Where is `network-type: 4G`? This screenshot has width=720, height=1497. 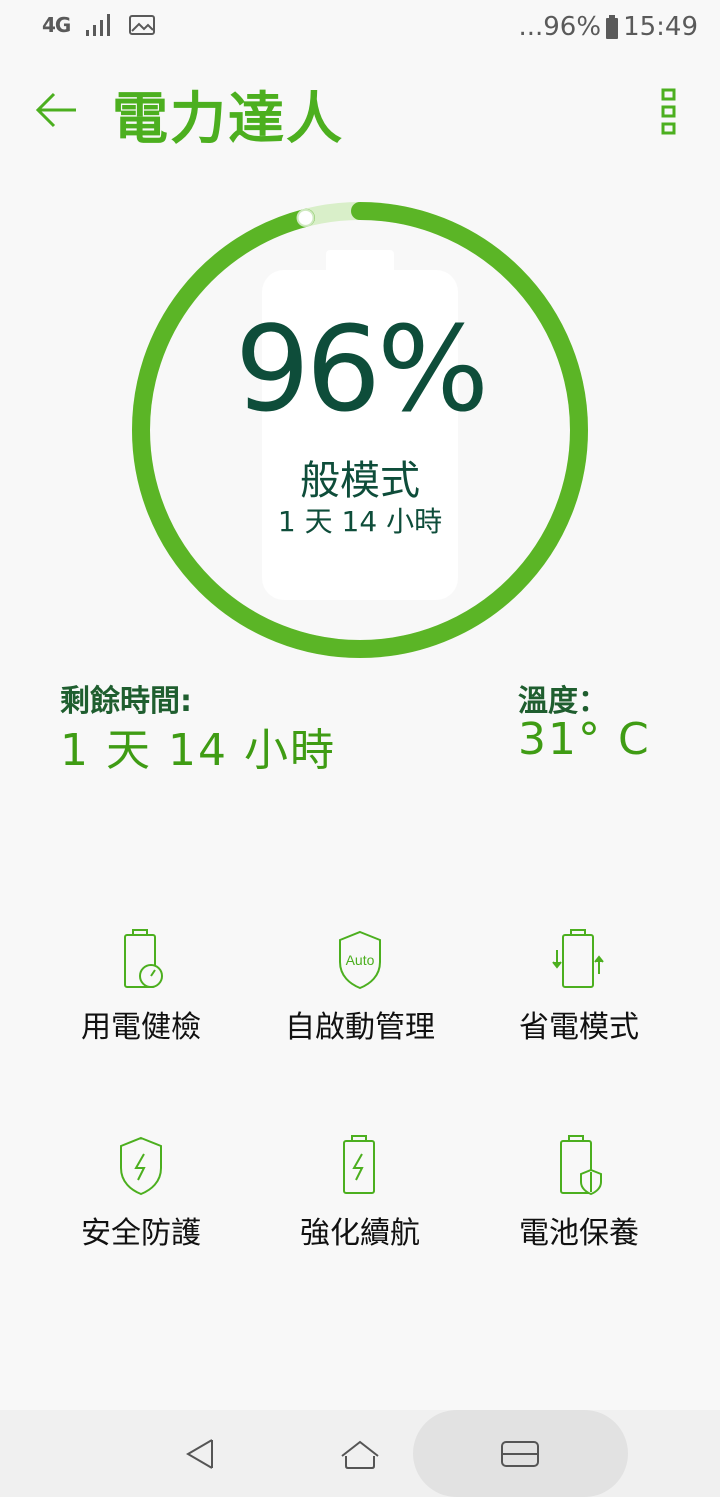 network-type: 4G is located at coordinates (56, 25).